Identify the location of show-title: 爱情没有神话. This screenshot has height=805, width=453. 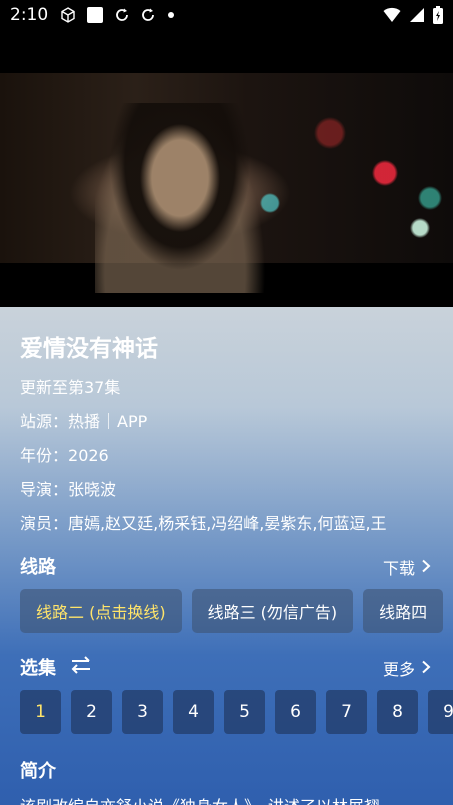
(89, 349).